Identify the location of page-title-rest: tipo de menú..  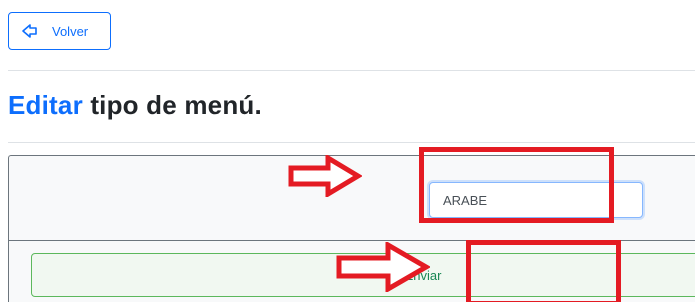
(172, 105).